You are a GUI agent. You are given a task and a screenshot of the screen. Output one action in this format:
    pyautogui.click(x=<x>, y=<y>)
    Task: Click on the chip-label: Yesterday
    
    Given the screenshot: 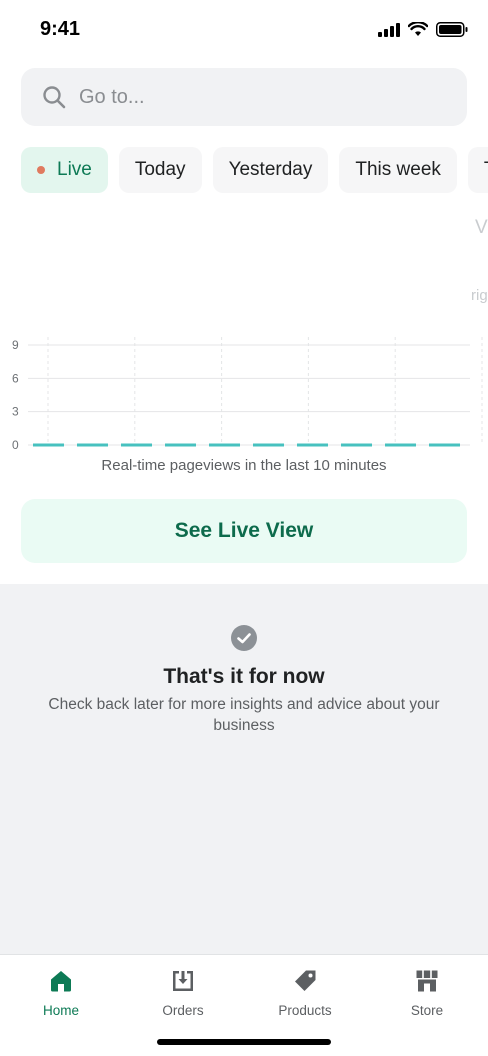 What is the action you would take?
    pyautogui.click(x=270, y=169)
    